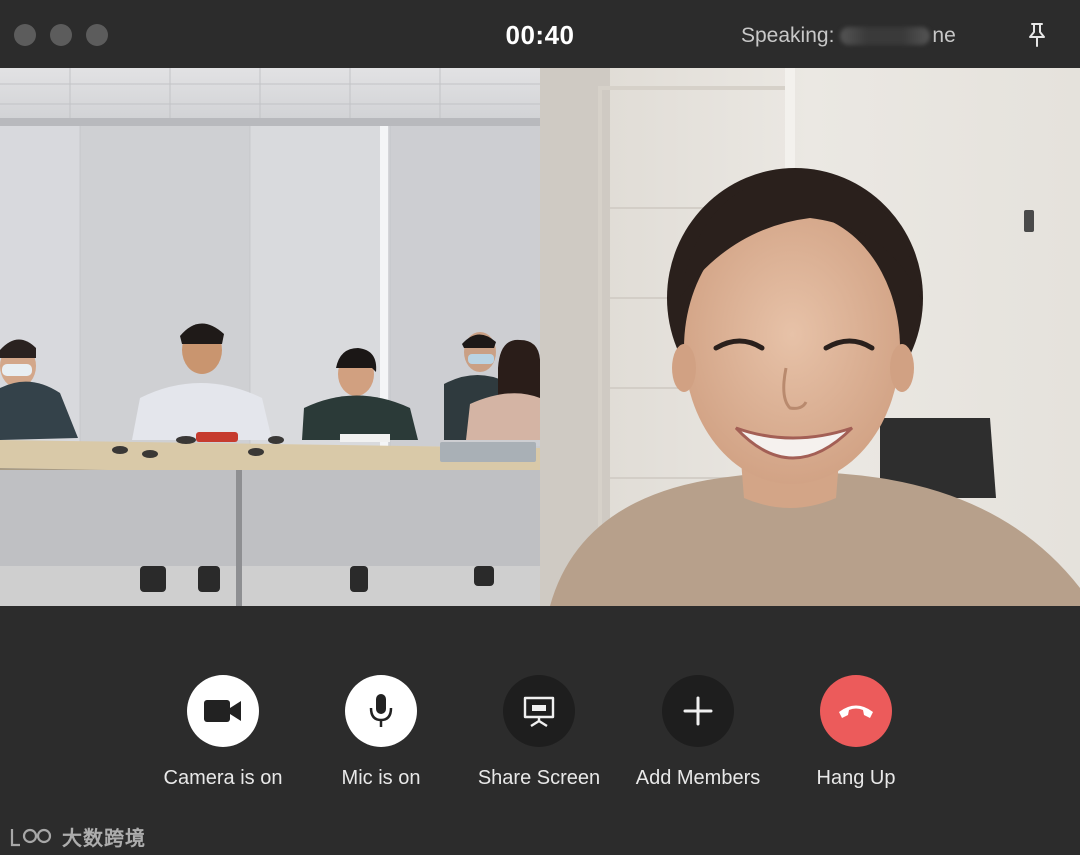 The height and width of the screenshot is (855, 1080). I want to click on camera-toggle-button: Camera is on, so click(223, 732).